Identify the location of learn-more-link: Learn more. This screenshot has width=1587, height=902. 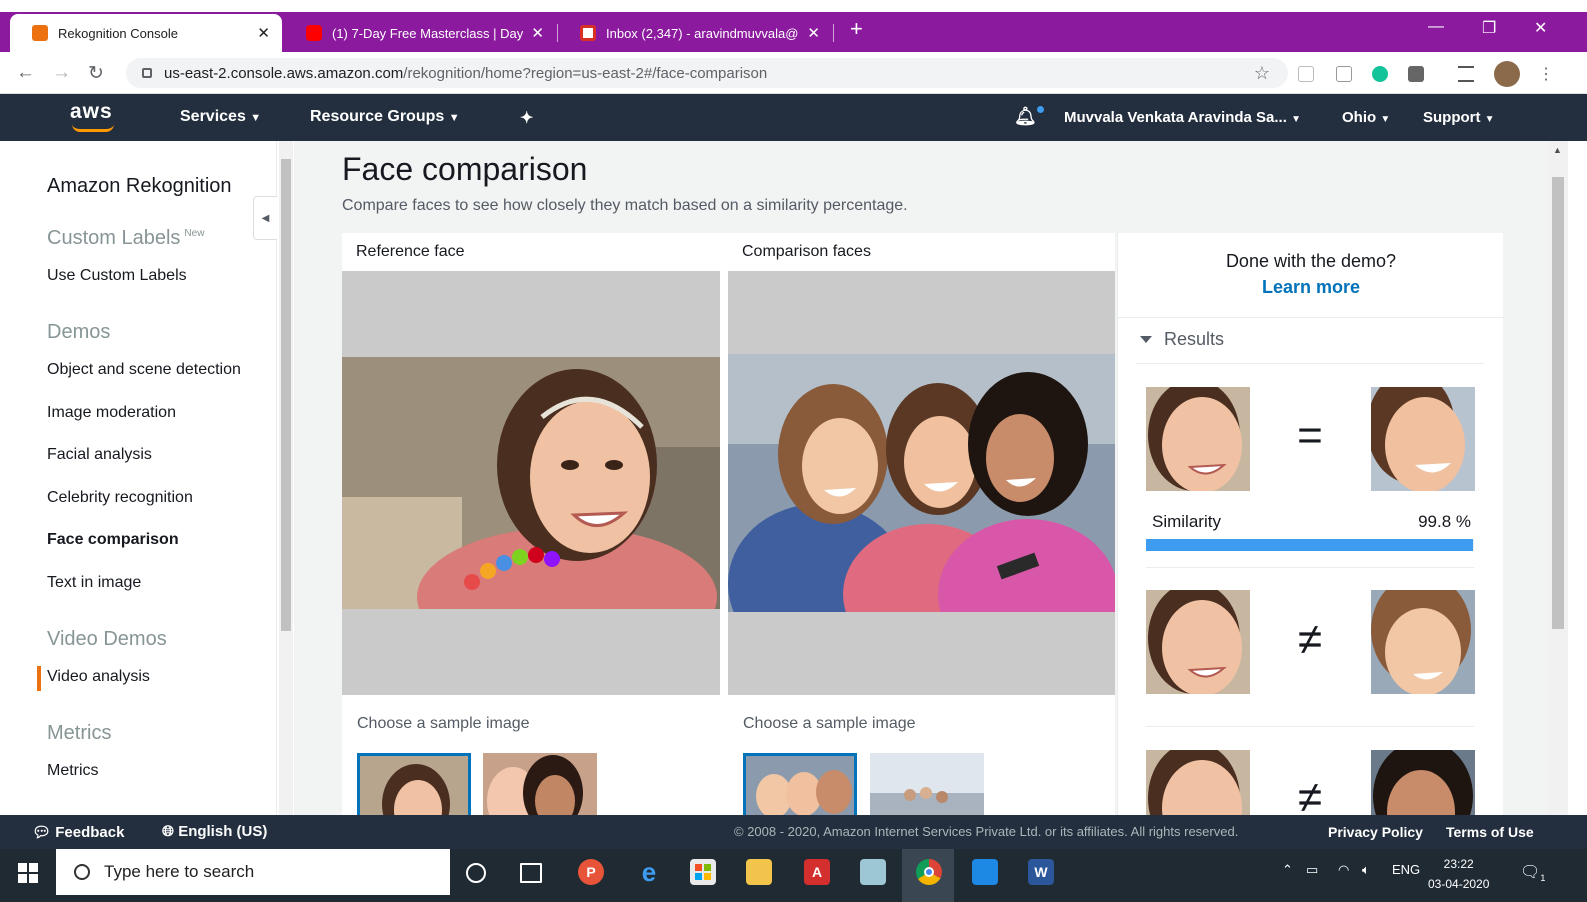
(1311, 287).